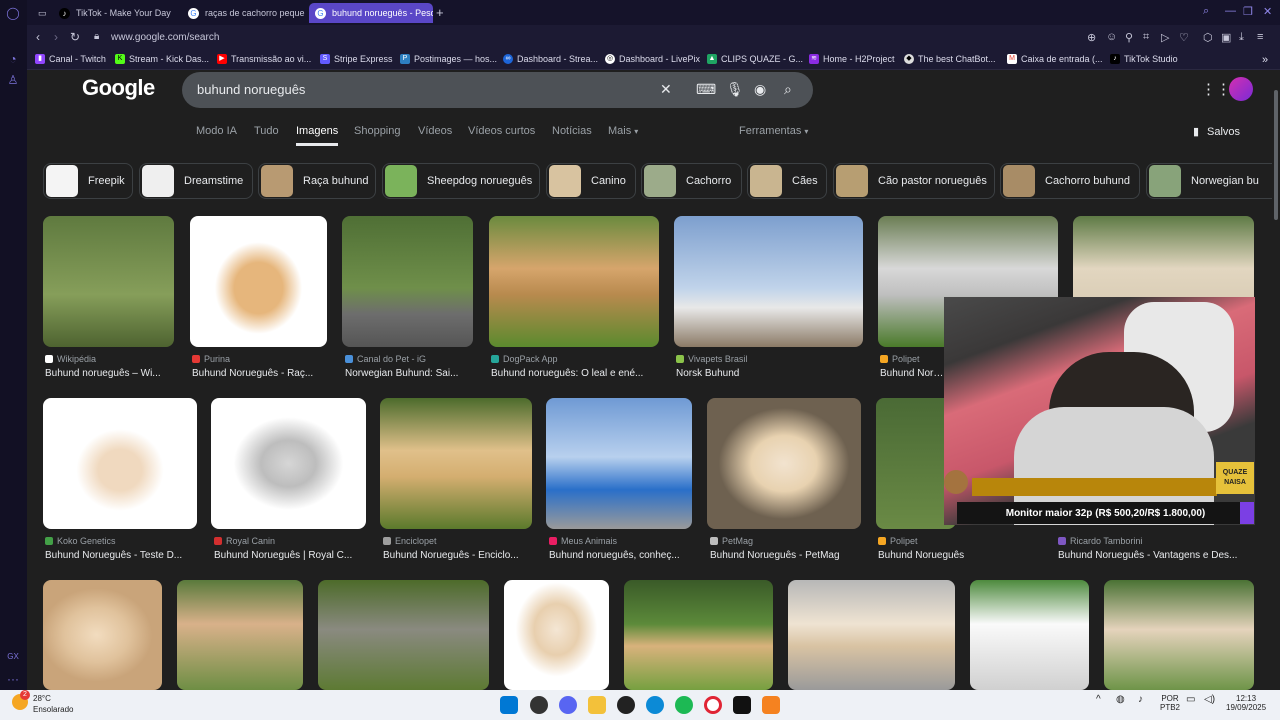 The height and width of the screenshot is (720, 1280). I want to click on tray-expand-icon: ^, so click(1098, 699).